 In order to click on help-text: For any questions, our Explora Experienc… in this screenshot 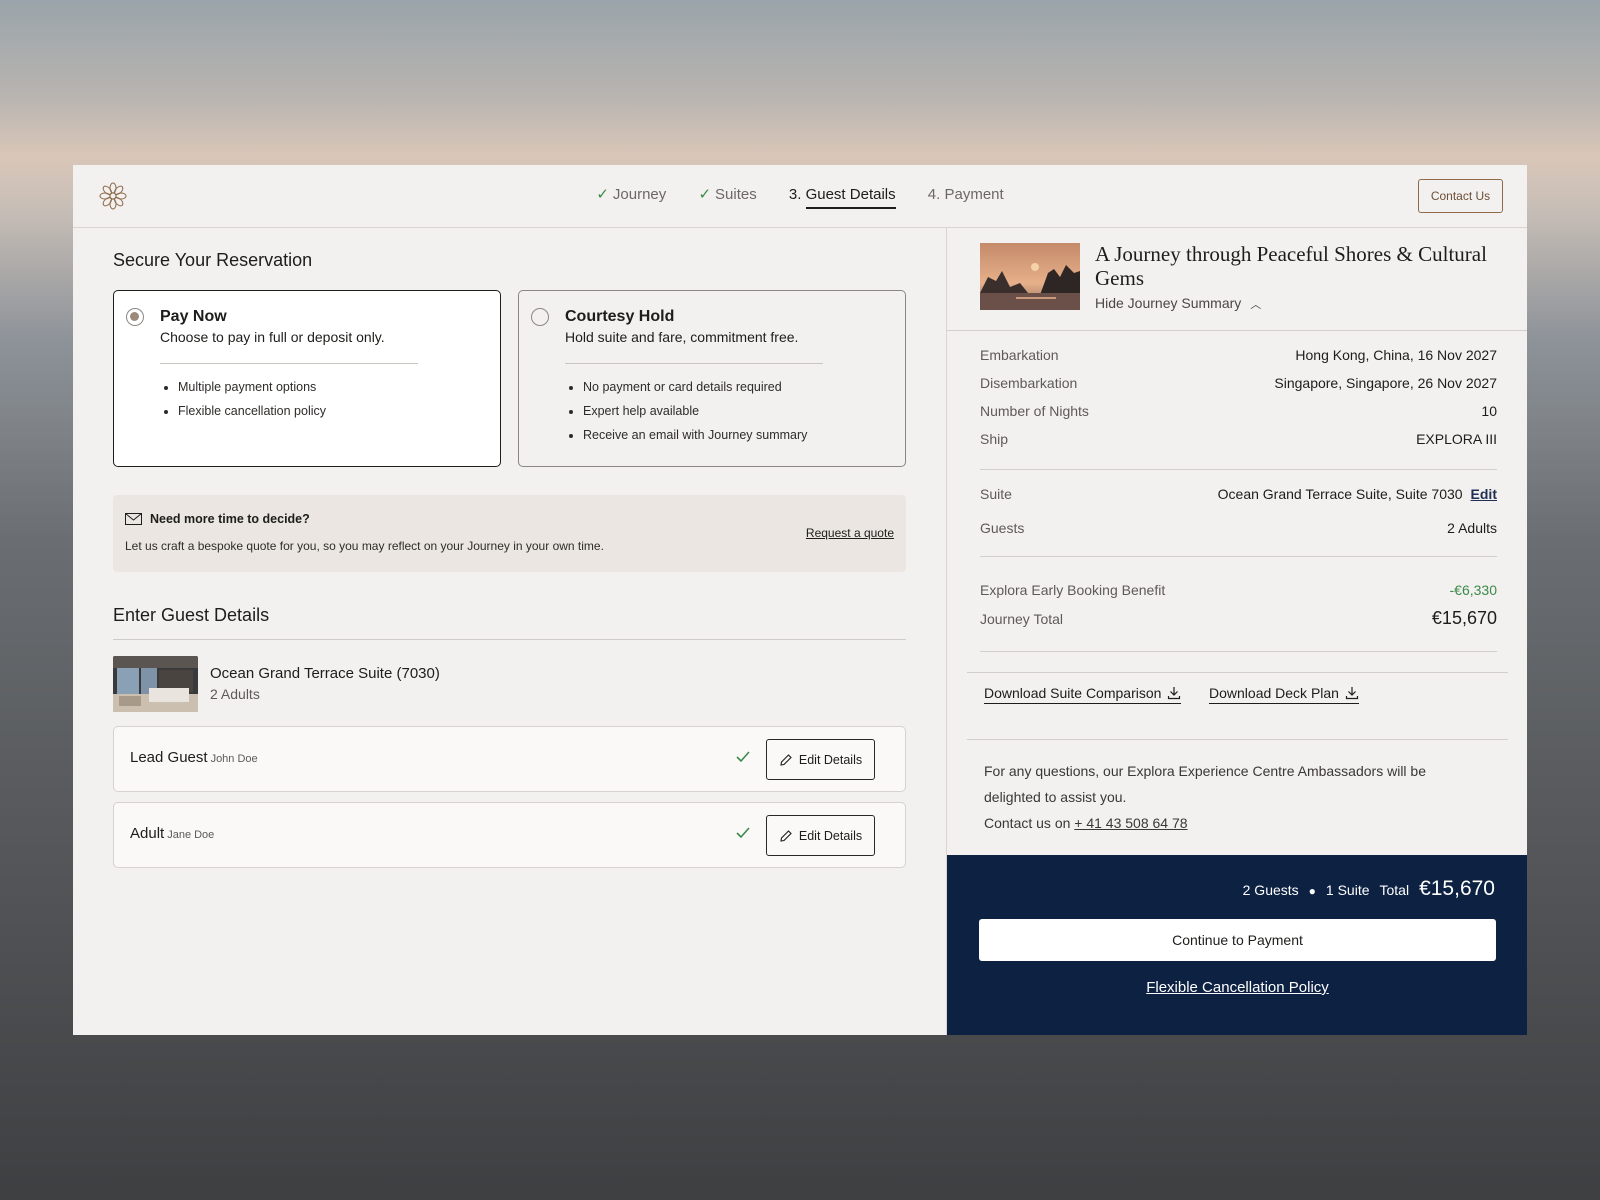, I will do `click(1224, 797)`.